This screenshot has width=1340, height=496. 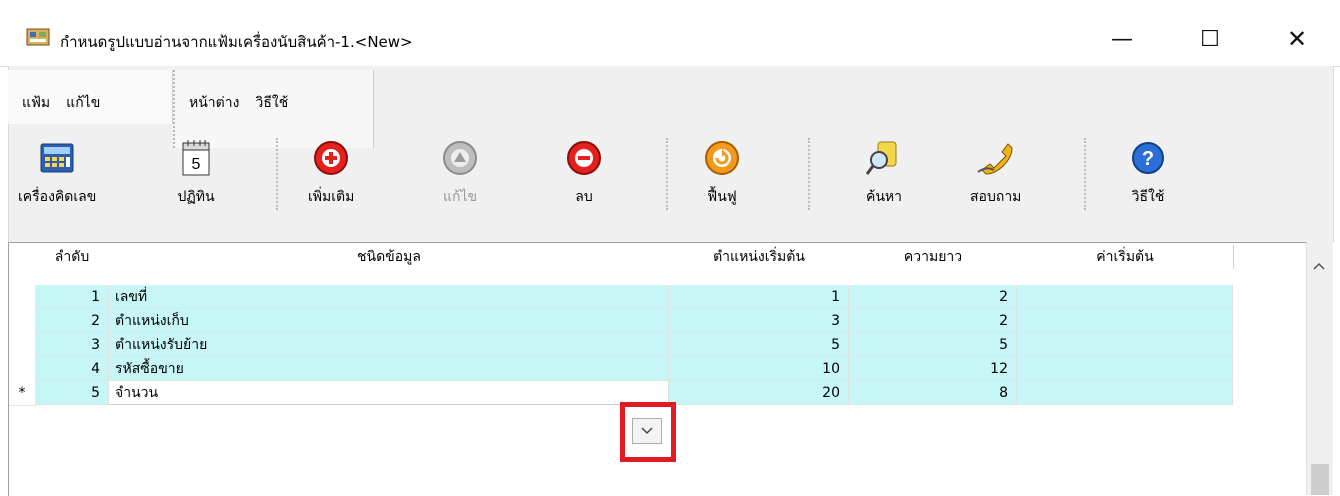 What do you see at coordinates (38, 37) in the screenshot?
I see `app-icon` at bounding box center [38, 37].